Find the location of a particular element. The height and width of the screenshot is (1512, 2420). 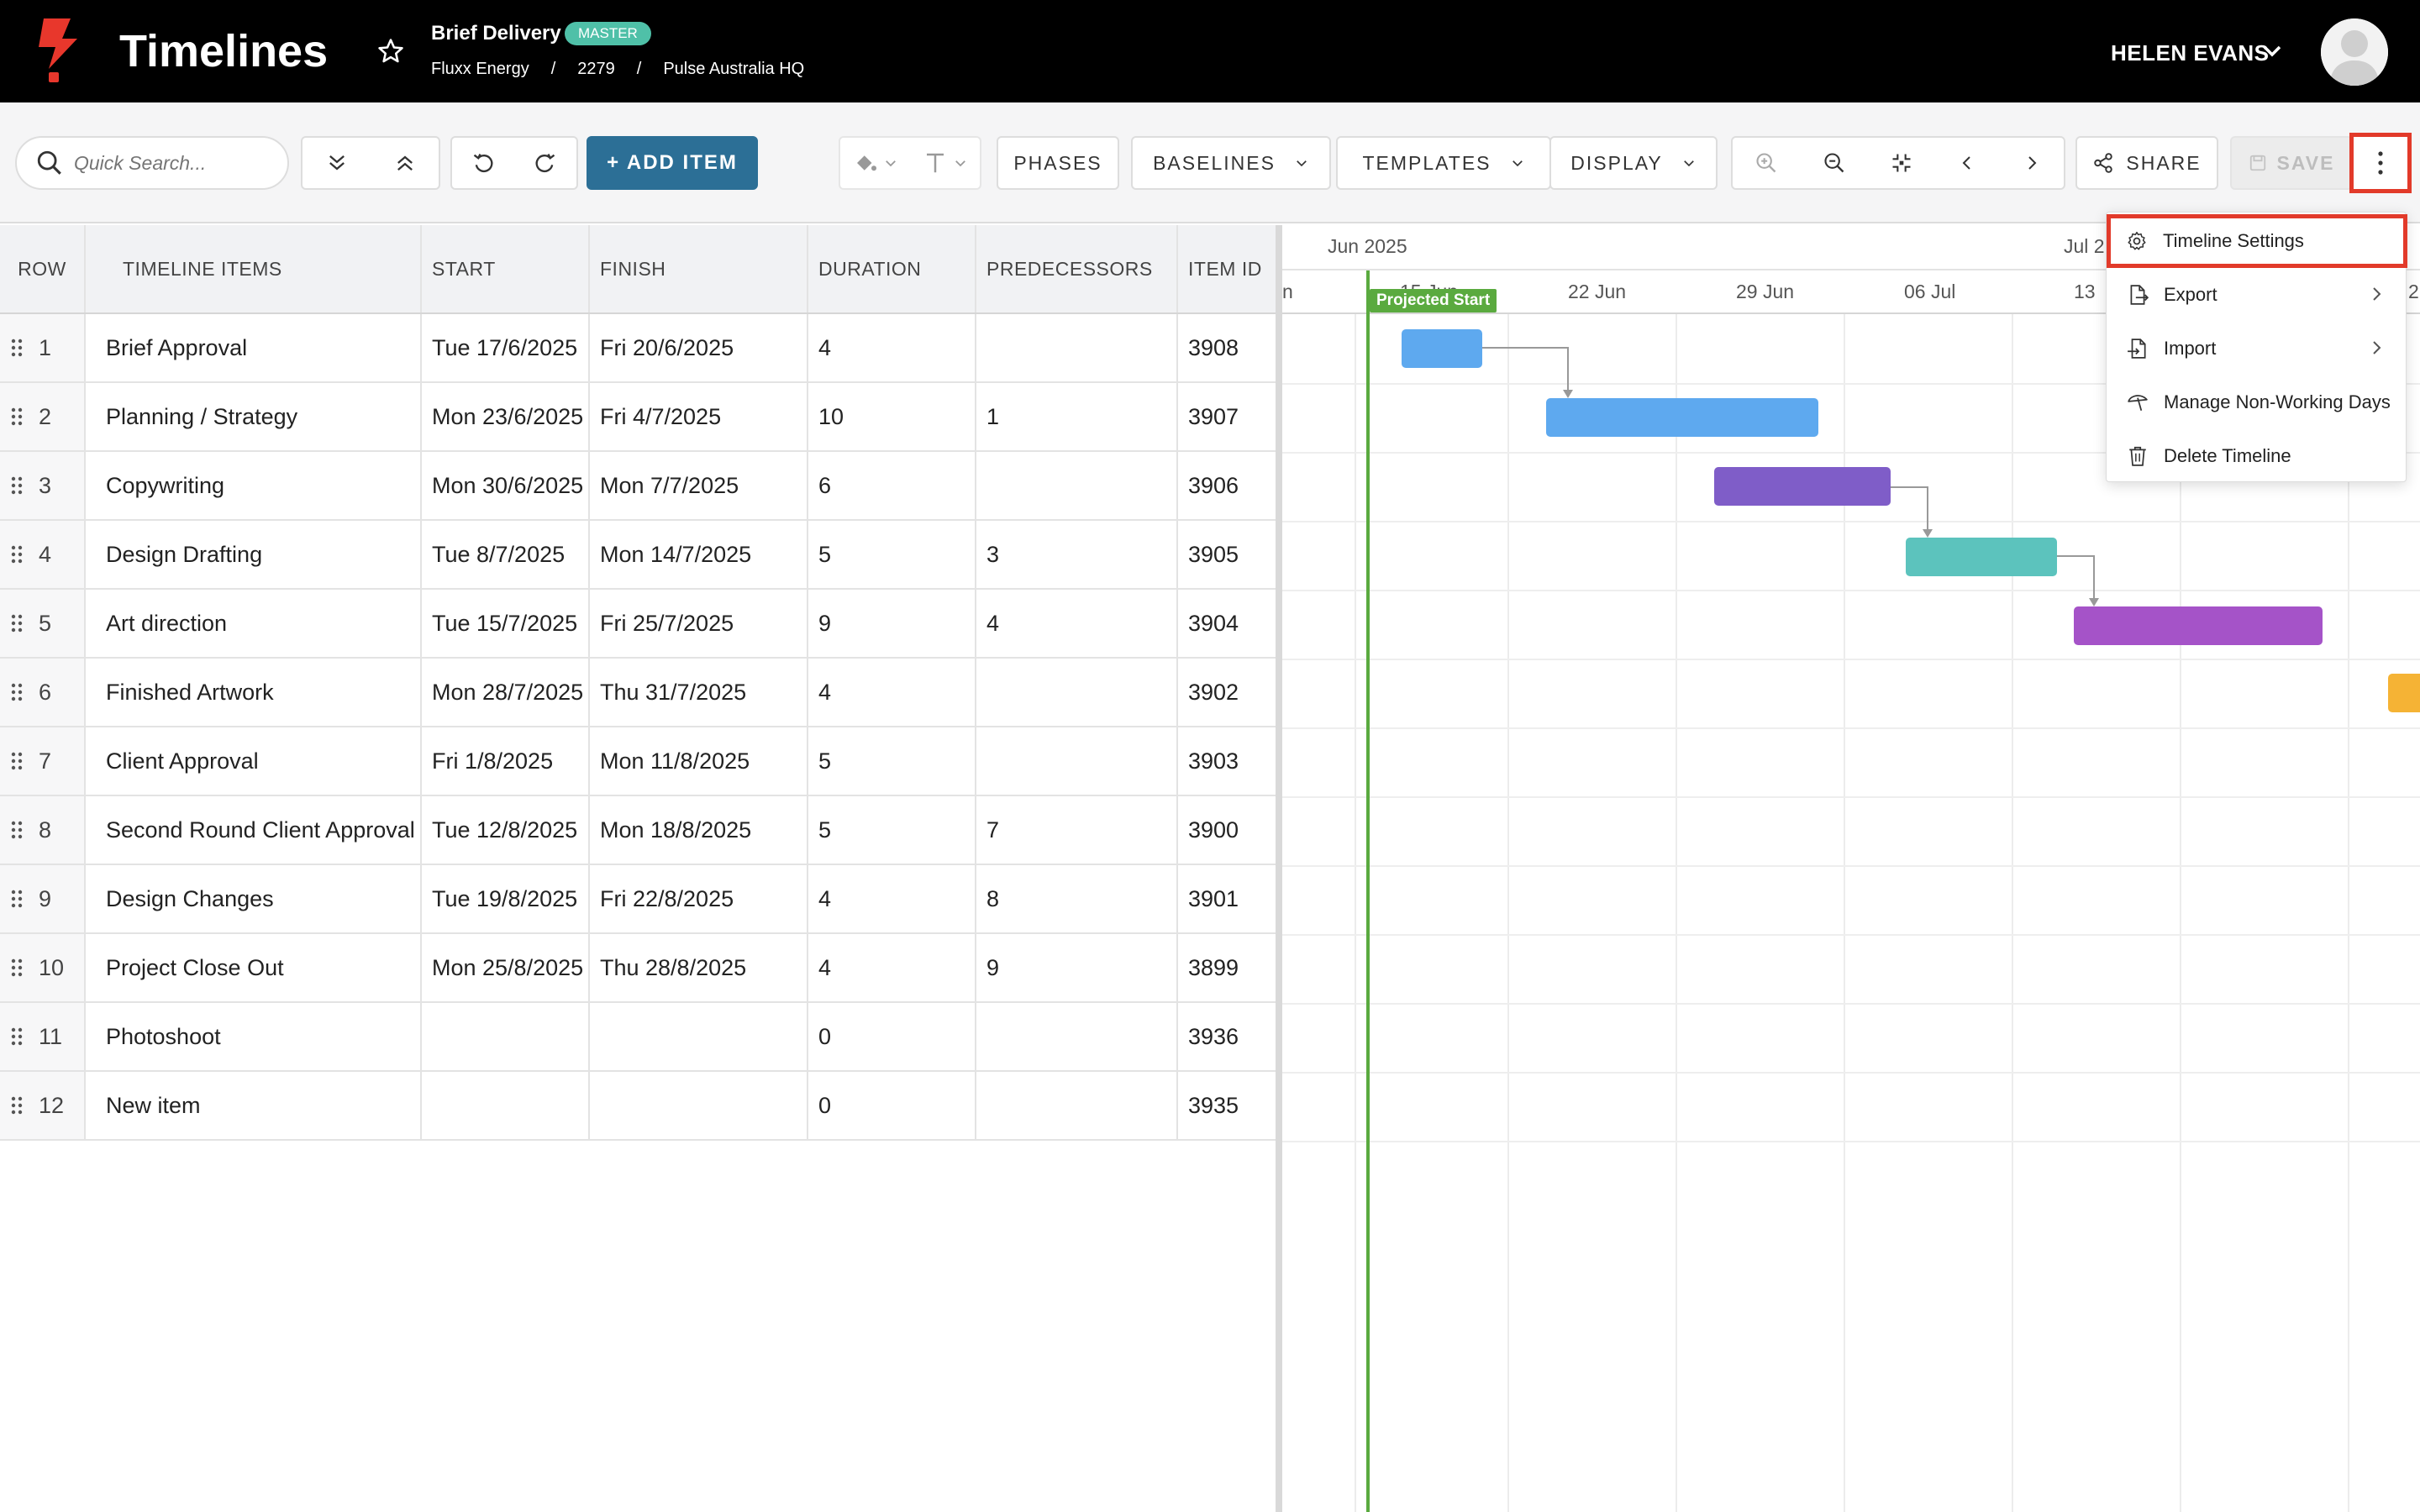

column-header-predecessors: PREDECESSORS is located at coordinates (1077, 268).